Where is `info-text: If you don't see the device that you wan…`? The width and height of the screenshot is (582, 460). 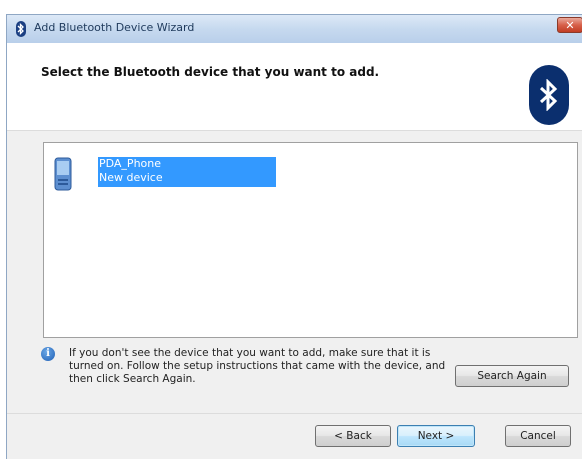 info-text: If you don't see the device that you wan… is located at coordinates (257, 366).